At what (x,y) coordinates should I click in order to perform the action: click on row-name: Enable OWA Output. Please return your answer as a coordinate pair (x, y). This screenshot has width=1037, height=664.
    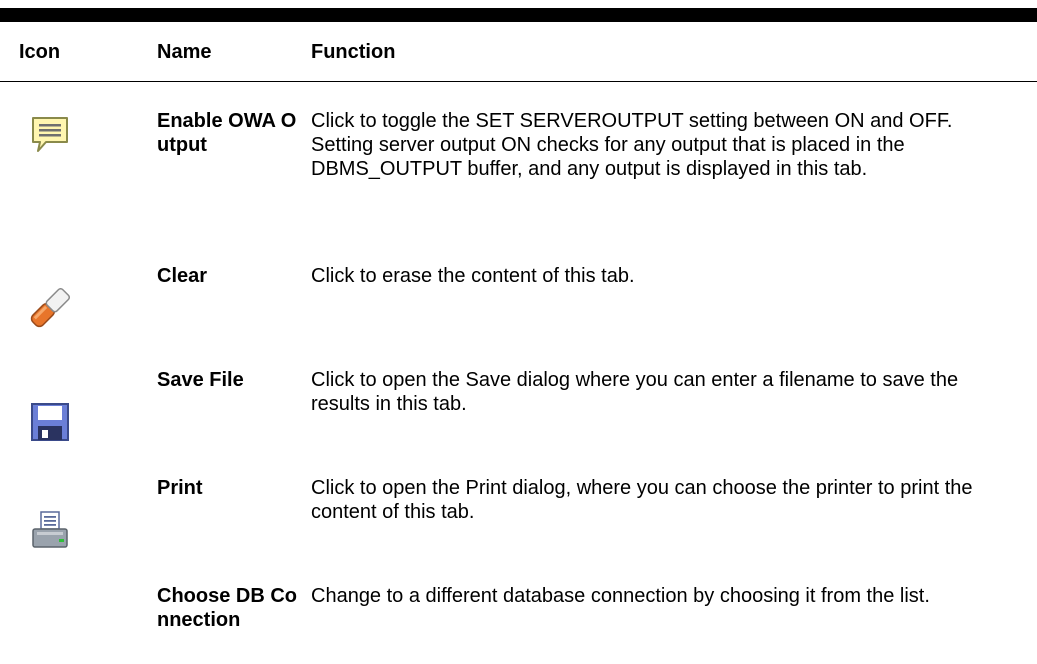
    Looking at the image, I should click on (227, 133).